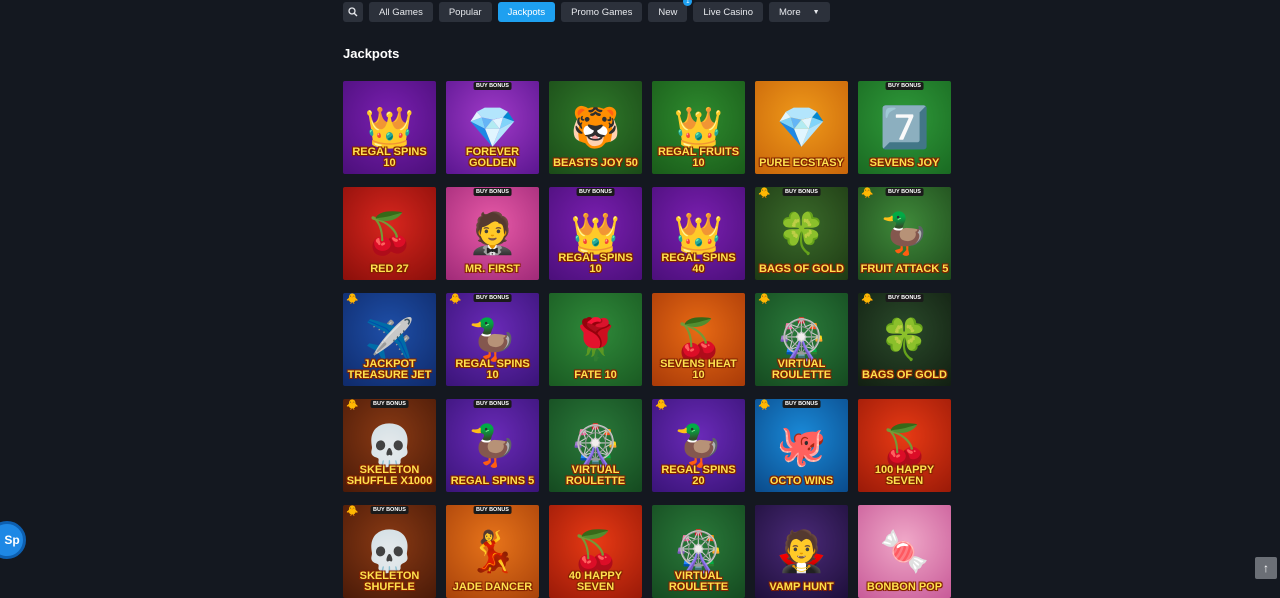 The image size is (1280, 598). What do you see at coordinates (595, 339) in the screenshot?
I see `game-tile: 🌹 Fate 10` at bounding box center [595, 339].